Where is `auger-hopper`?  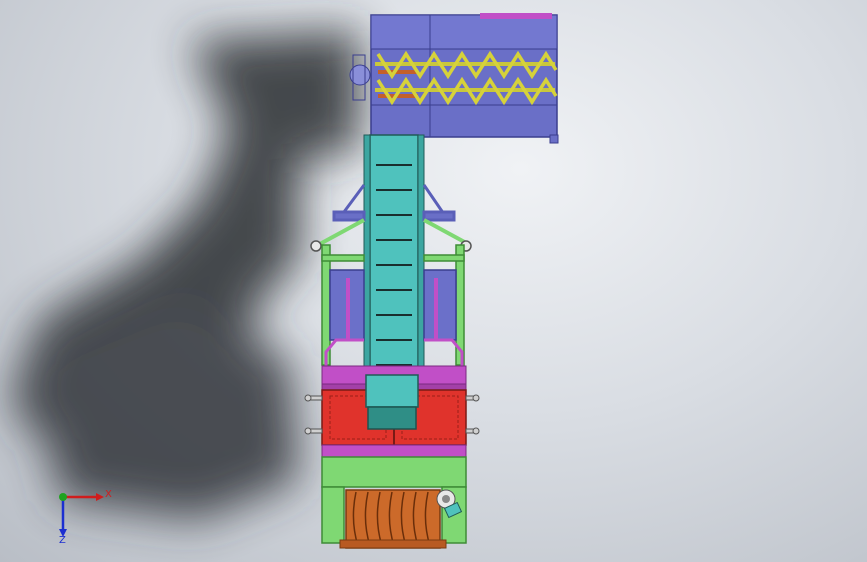 auger-hopper is located at coordinates (454, 78).